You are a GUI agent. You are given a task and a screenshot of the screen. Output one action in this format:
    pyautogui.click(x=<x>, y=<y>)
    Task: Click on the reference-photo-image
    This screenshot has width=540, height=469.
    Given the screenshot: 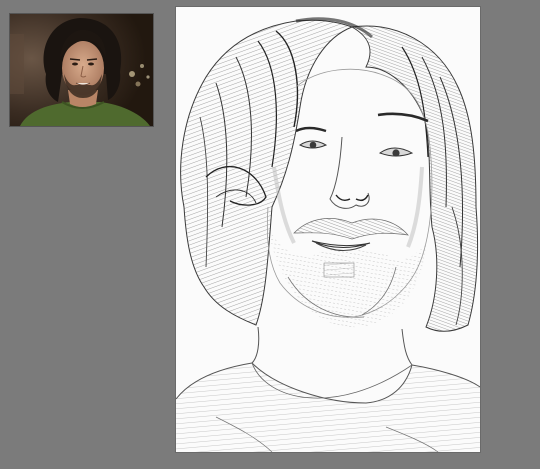 What is the action you would take?
    pyautogui.click(x=81, y=70)
    